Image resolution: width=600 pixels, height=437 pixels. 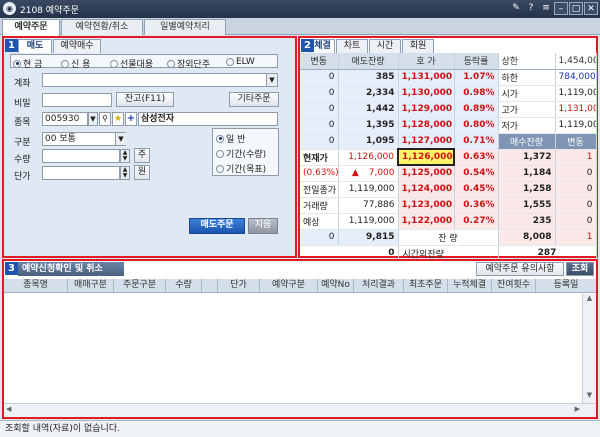 I want to click on tab-reserve-order: 예약주문, so click(x=31, y=27).